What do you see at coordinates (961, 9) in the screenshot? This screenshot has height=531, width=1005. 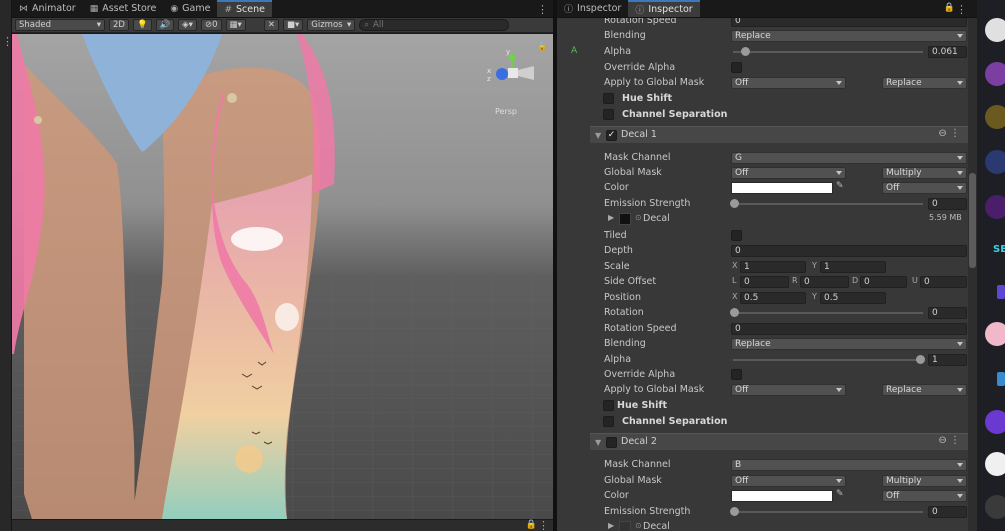 I see `inspector-menu-icon: ⋮` at bounding box center [961, 9].